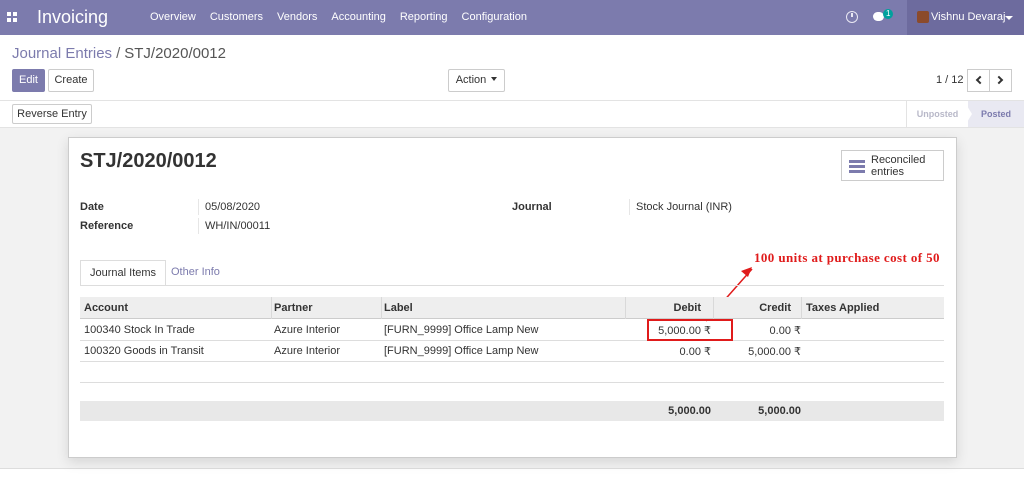  What do you see at coordinates (471, 80) in the screenshot?
I see `action-label: Action` at bounding box center [471, 80].